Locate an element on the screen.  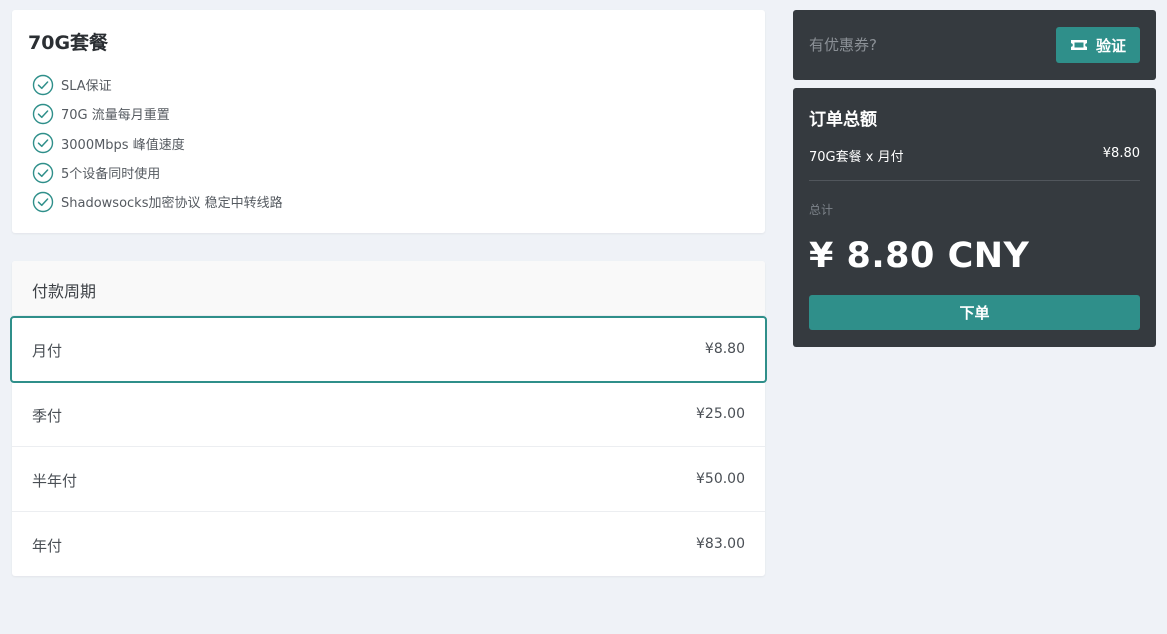
period-option-half-yearly: 半年付 ¥50.00 is located at coordinates (388, 479).